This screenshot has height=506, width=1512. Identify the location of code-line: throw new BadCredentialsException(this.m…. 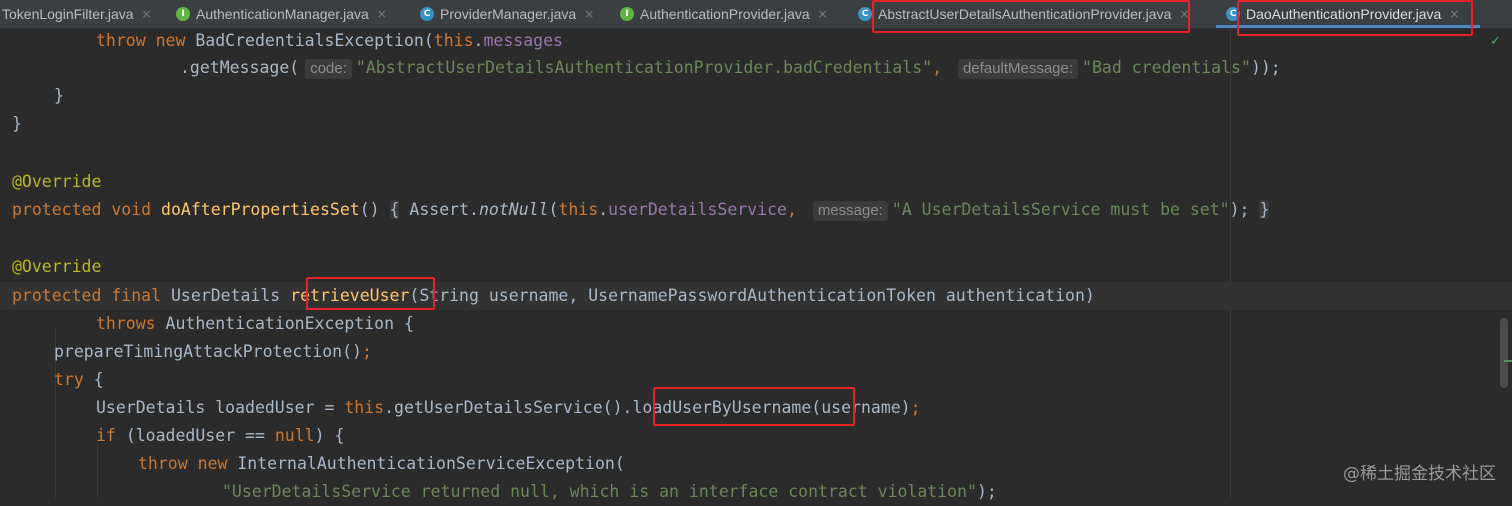
(329, 40).